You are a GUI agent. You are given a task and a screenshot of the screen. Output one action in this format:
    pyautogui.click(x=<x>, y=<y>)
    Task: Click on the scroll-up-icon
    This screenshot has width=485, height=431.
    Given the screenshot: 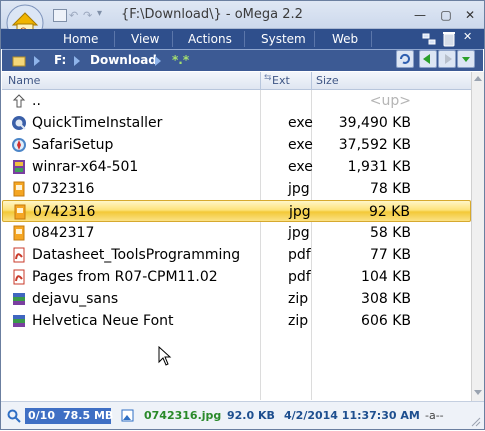 What is the action you would take?
    pyautogui.click(x=478, y=78)
    